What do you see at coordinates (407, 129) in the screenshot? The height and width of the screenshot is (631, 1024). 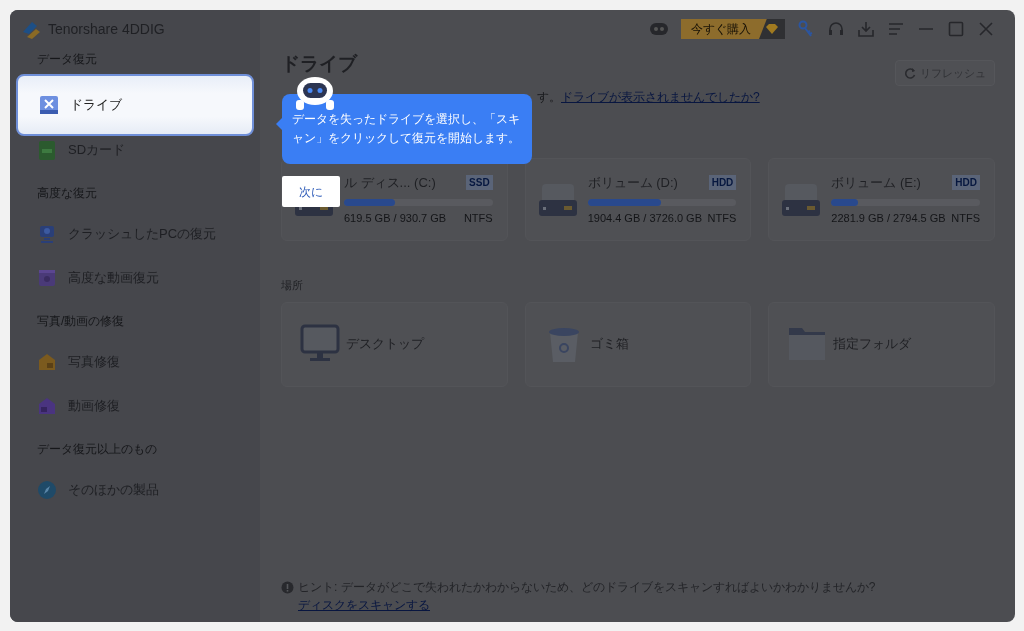 I see `tour-tooltip: データを失ったドライブを選択し、「スキャン」をクリックして復元を開始します。` at bounding box center [407, 129].